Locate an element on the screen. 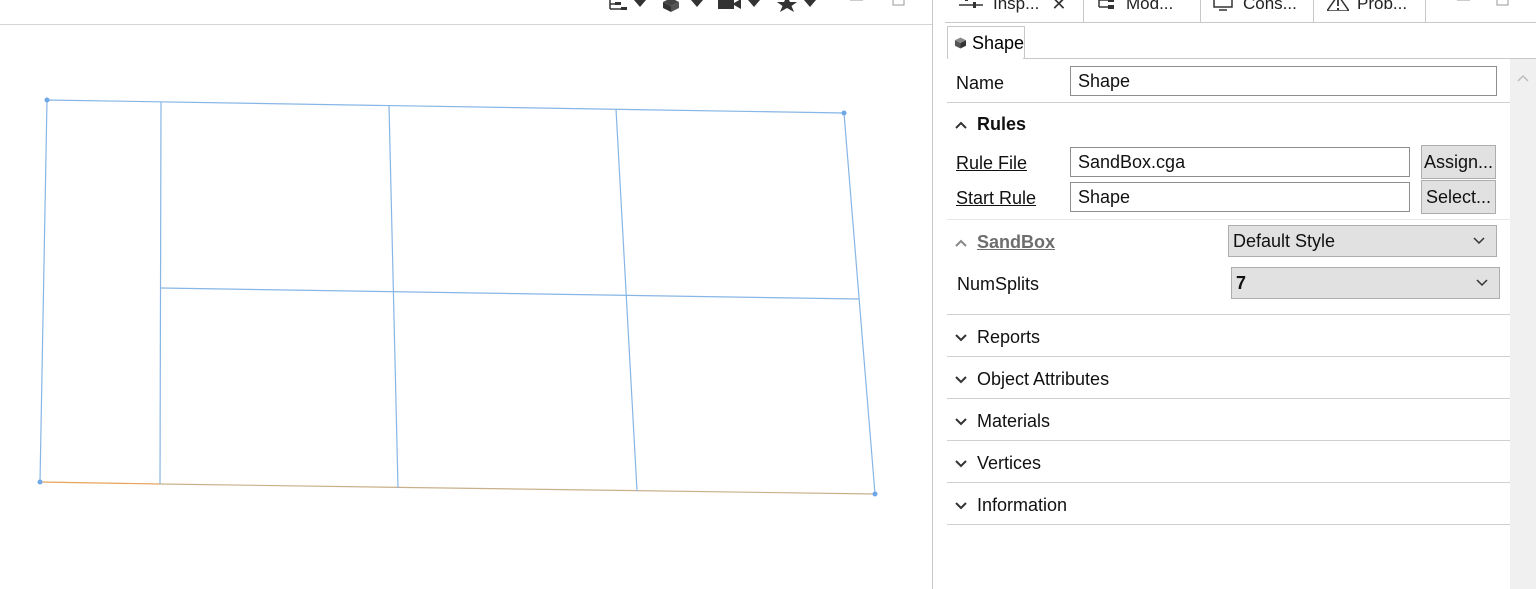 The height and width of the screenshot is (589, 1536). materials-section-header: Materials is located at coordinates (998, 421).